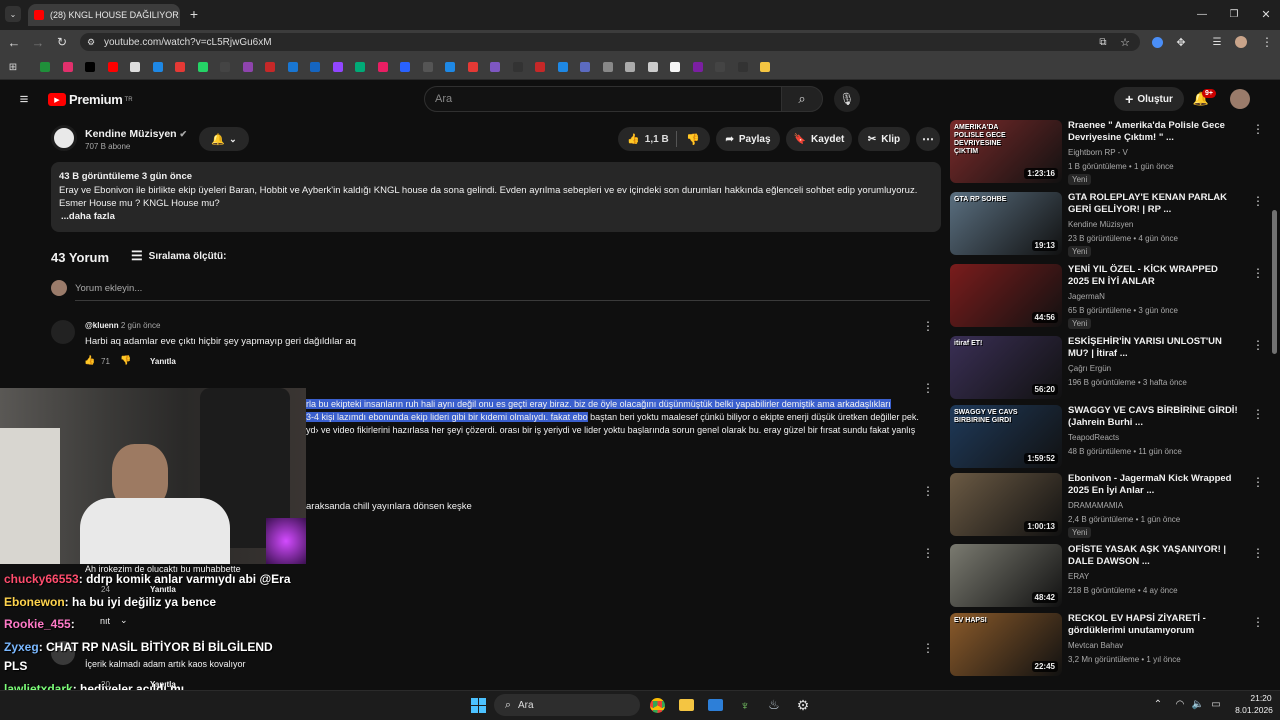  I want to click on forward-arrow-icon: →, so click(38, 42).